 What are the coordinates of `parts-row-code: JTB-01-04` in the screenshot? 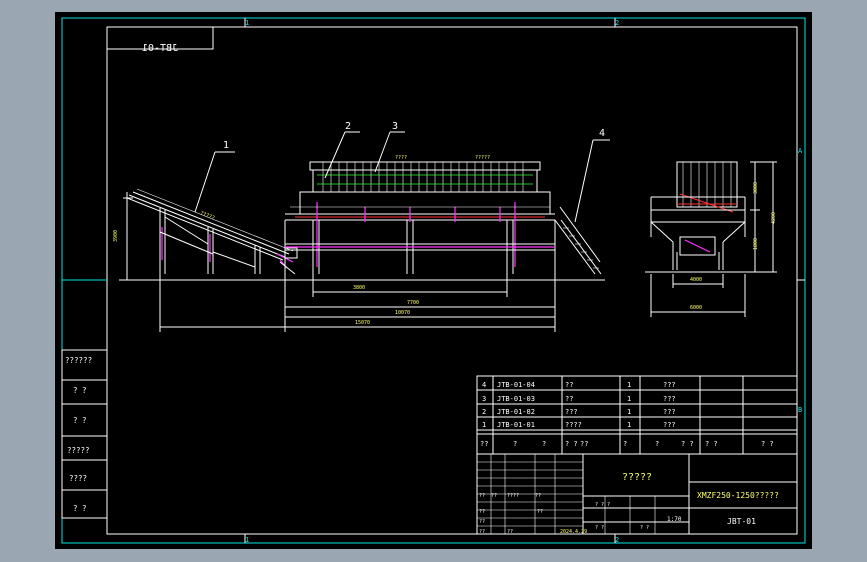 It's located at (516, 385).